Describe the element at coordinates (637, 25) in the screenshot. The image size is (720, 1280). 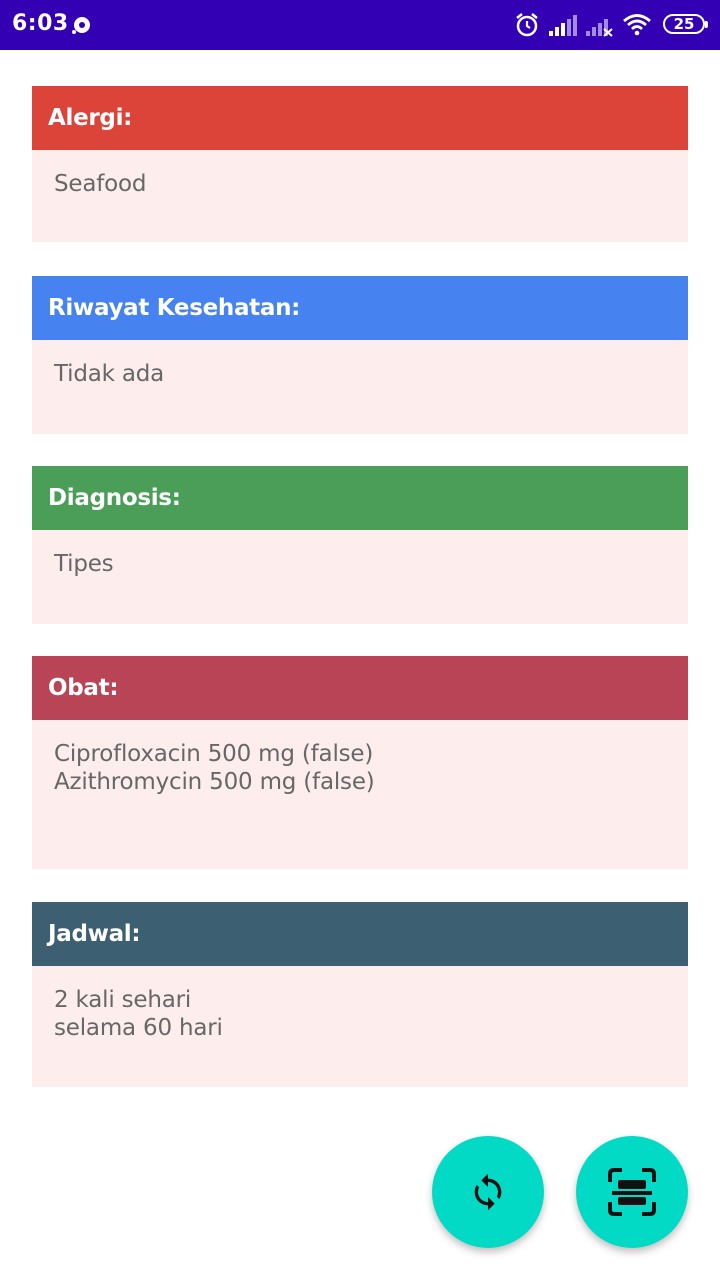
I see `wifi-icon` at that location.